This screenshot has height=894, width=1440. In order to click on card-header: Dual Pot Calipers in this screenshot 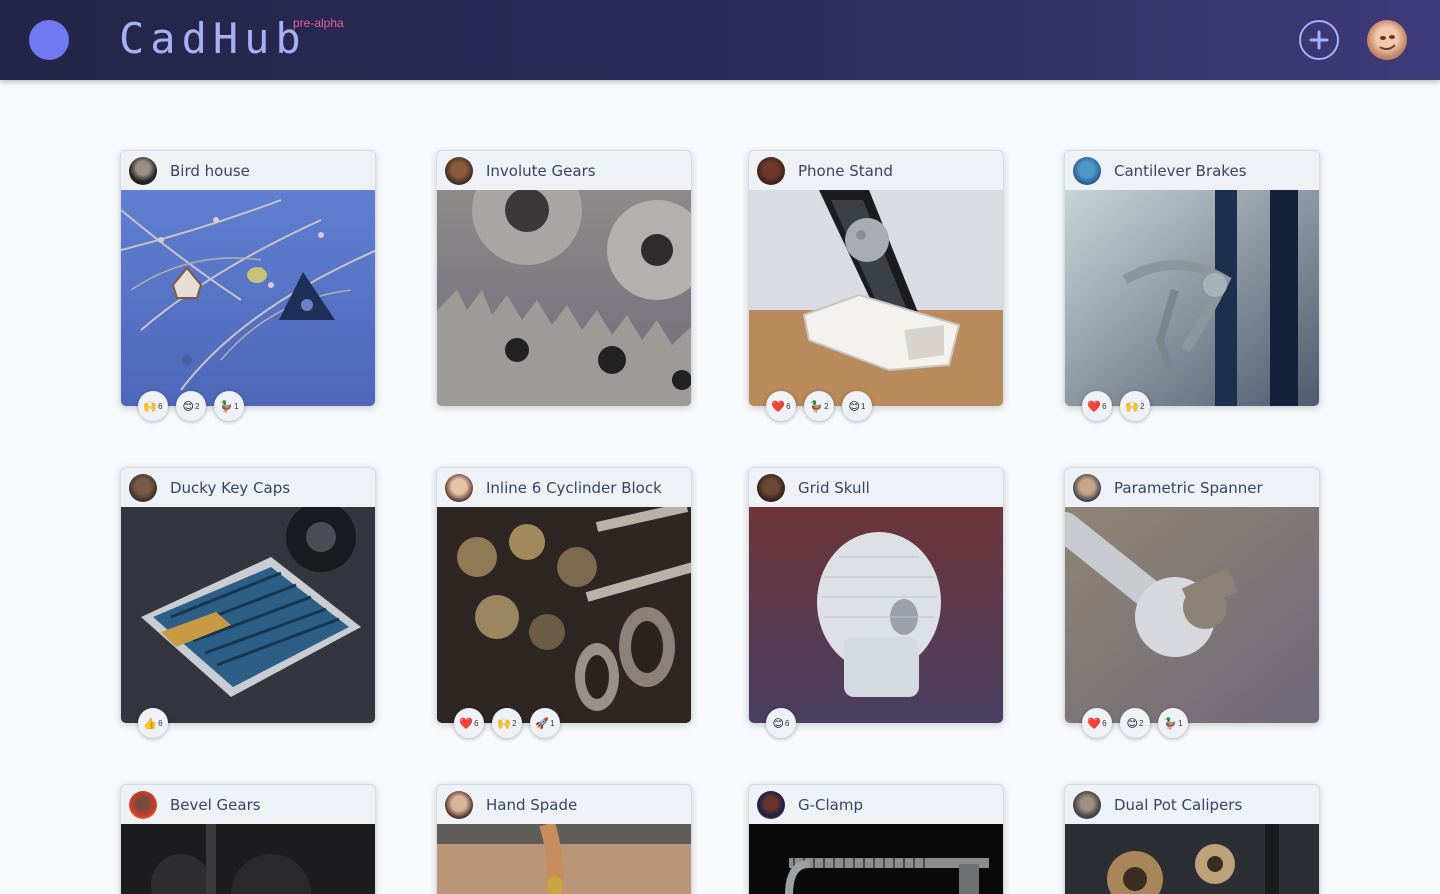, I will do `click(1192, 804)`.